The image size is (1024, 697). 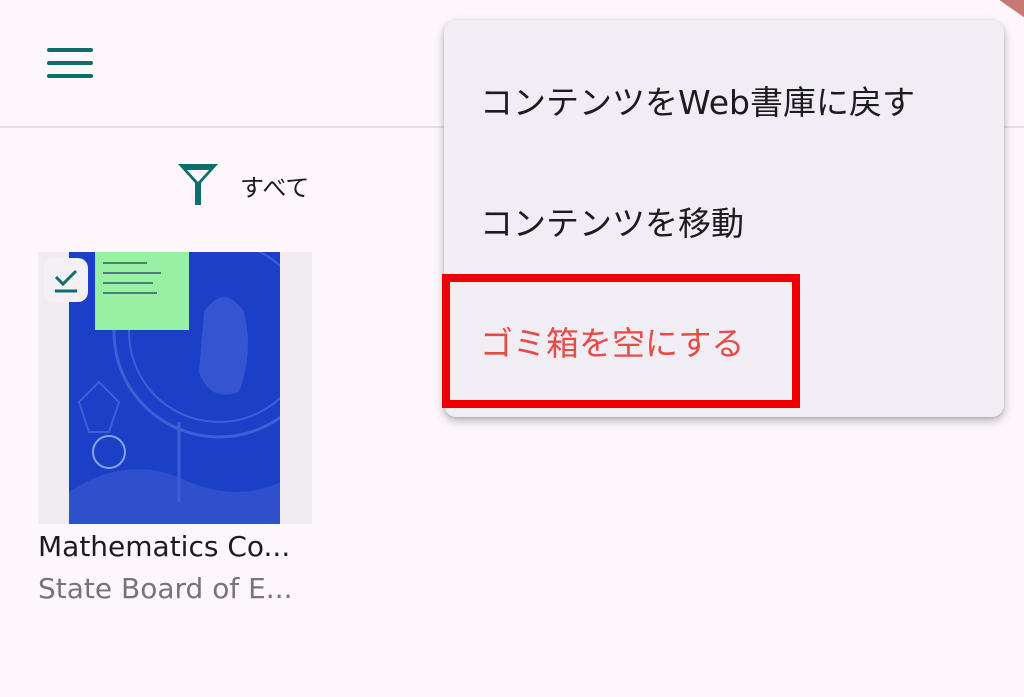 I want to click on menu-item-return-to-web-library: コンテンツをWeb書庫に戻す, so click(x=724, y=100).